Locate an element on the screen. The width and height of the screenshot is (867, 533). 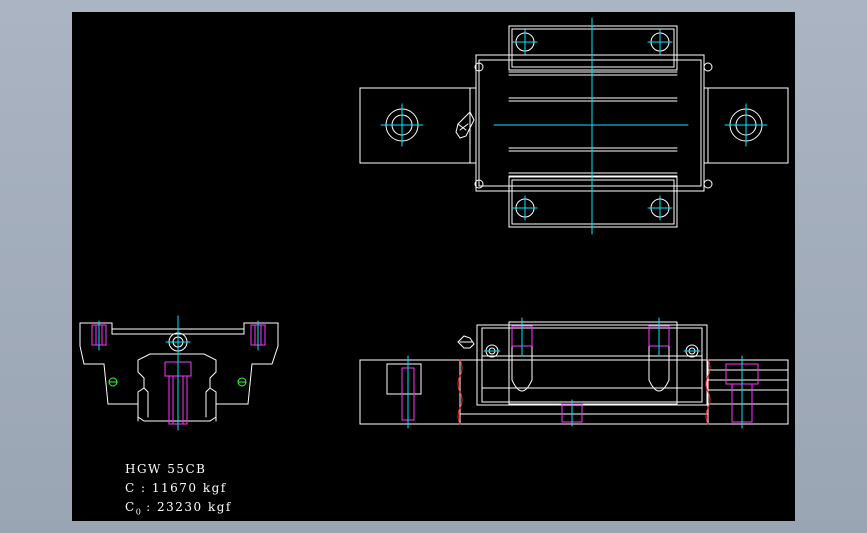
end-view is located at coordinates (179, 372).